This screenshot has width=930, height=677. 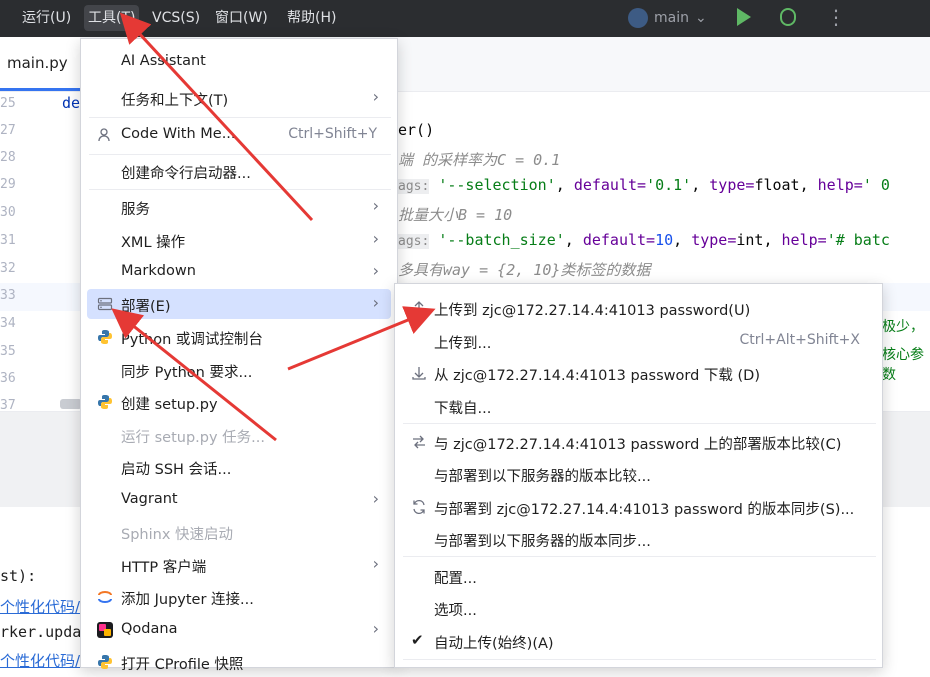 What do you see at coordinates (744, 17) in the screenshot?
I see `run-icon` at bounding box center [744, 17].